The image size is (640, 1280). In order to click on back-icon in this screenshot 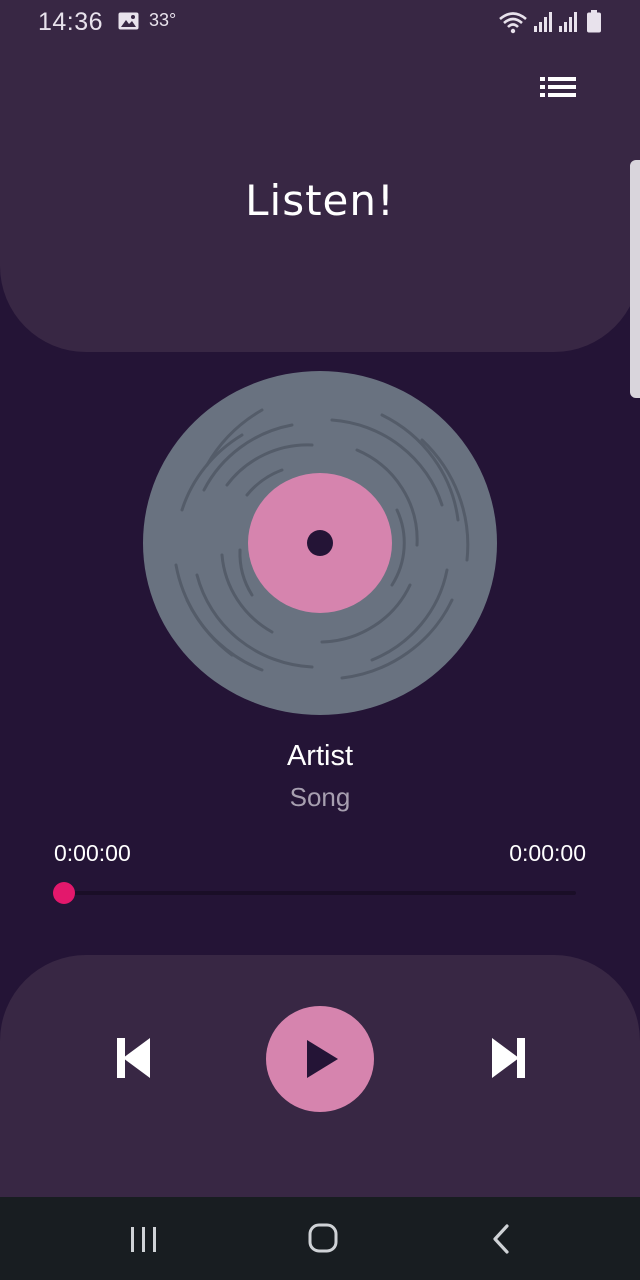, I will do `click(501, 1239)`.